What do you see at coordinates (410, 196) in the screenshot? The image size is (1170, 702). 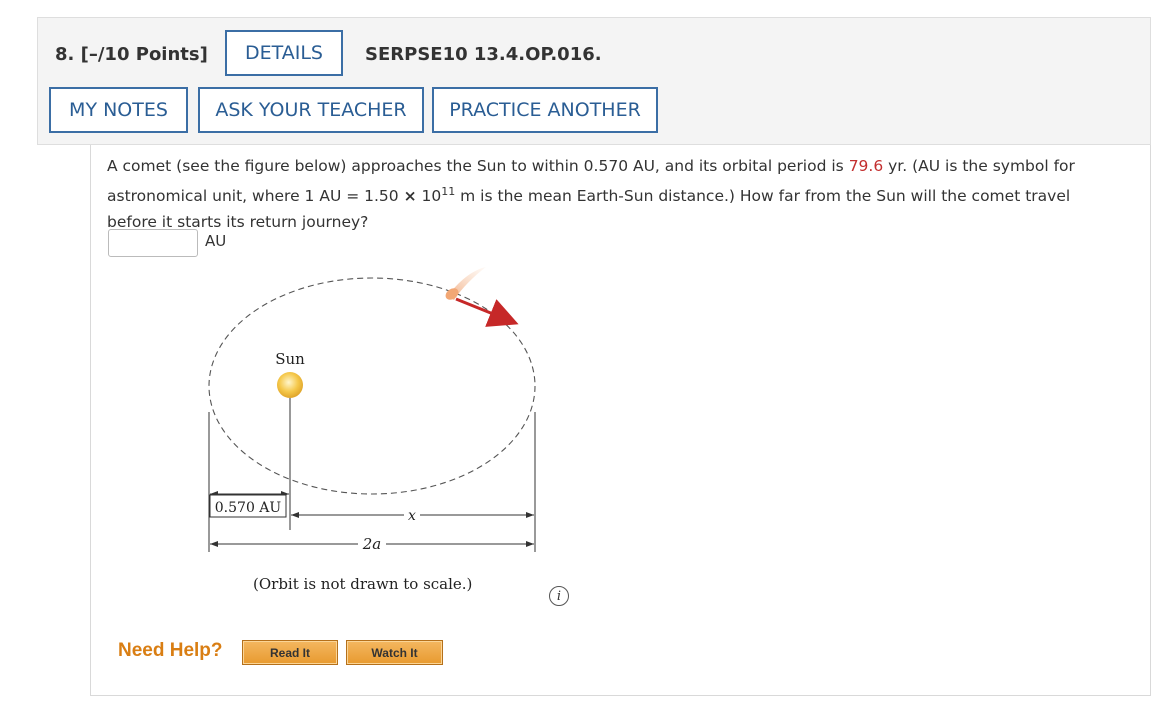 I see `times-symbol: ×` at bounding box center [410, 196].